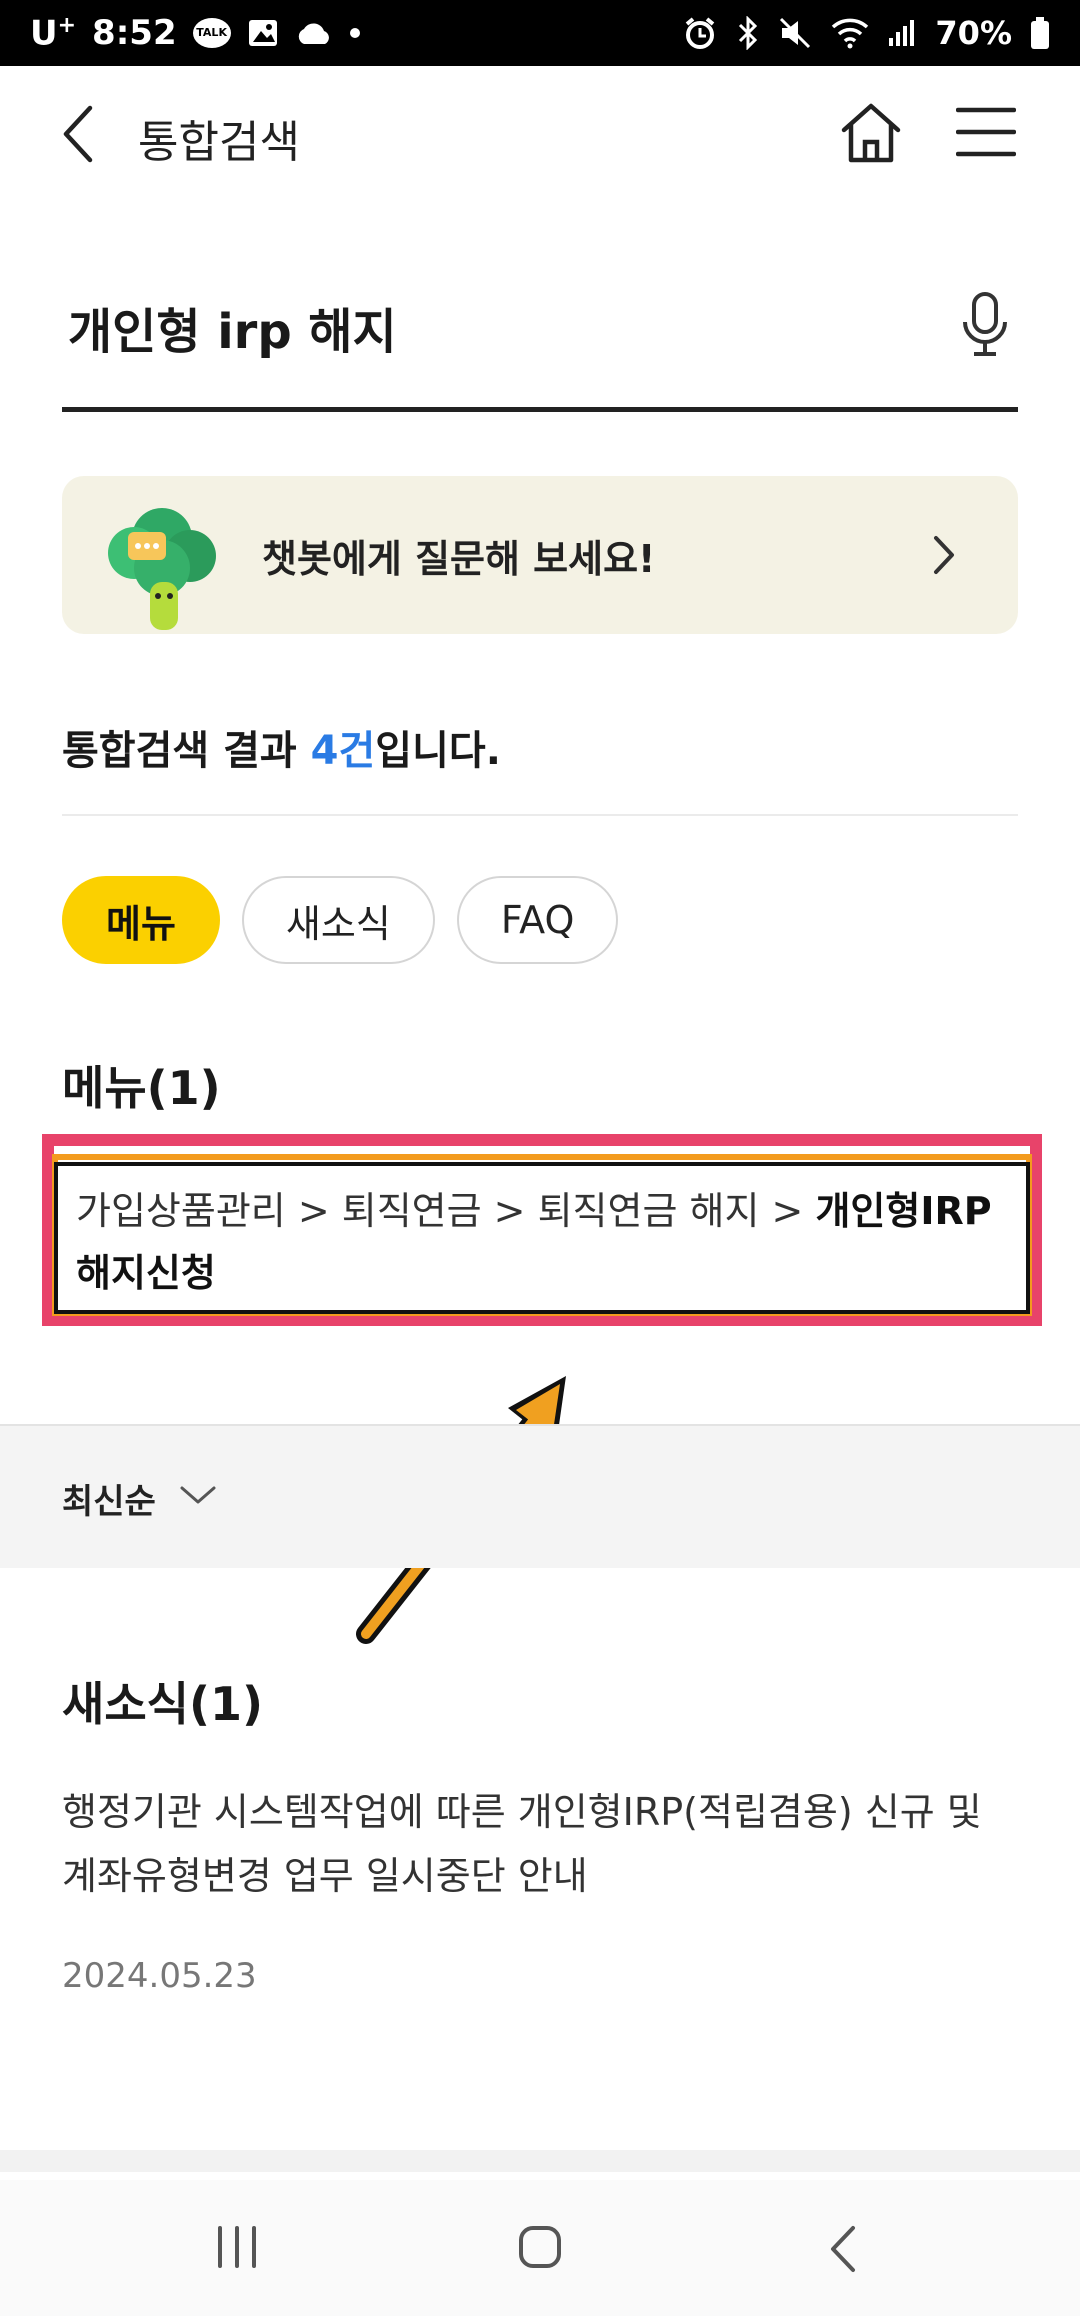 This screenshot has height=2316, width=1080. I want to click on nav-home-icon, so click(540, 2247).